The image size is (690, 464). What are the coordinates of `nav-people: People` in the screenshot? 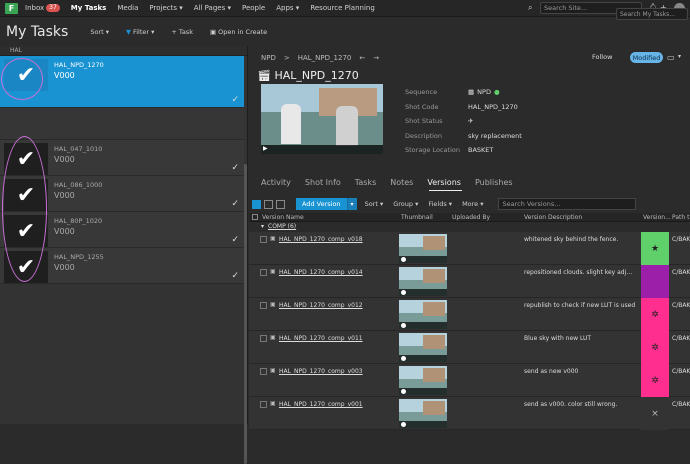 It's located at (253, 8).